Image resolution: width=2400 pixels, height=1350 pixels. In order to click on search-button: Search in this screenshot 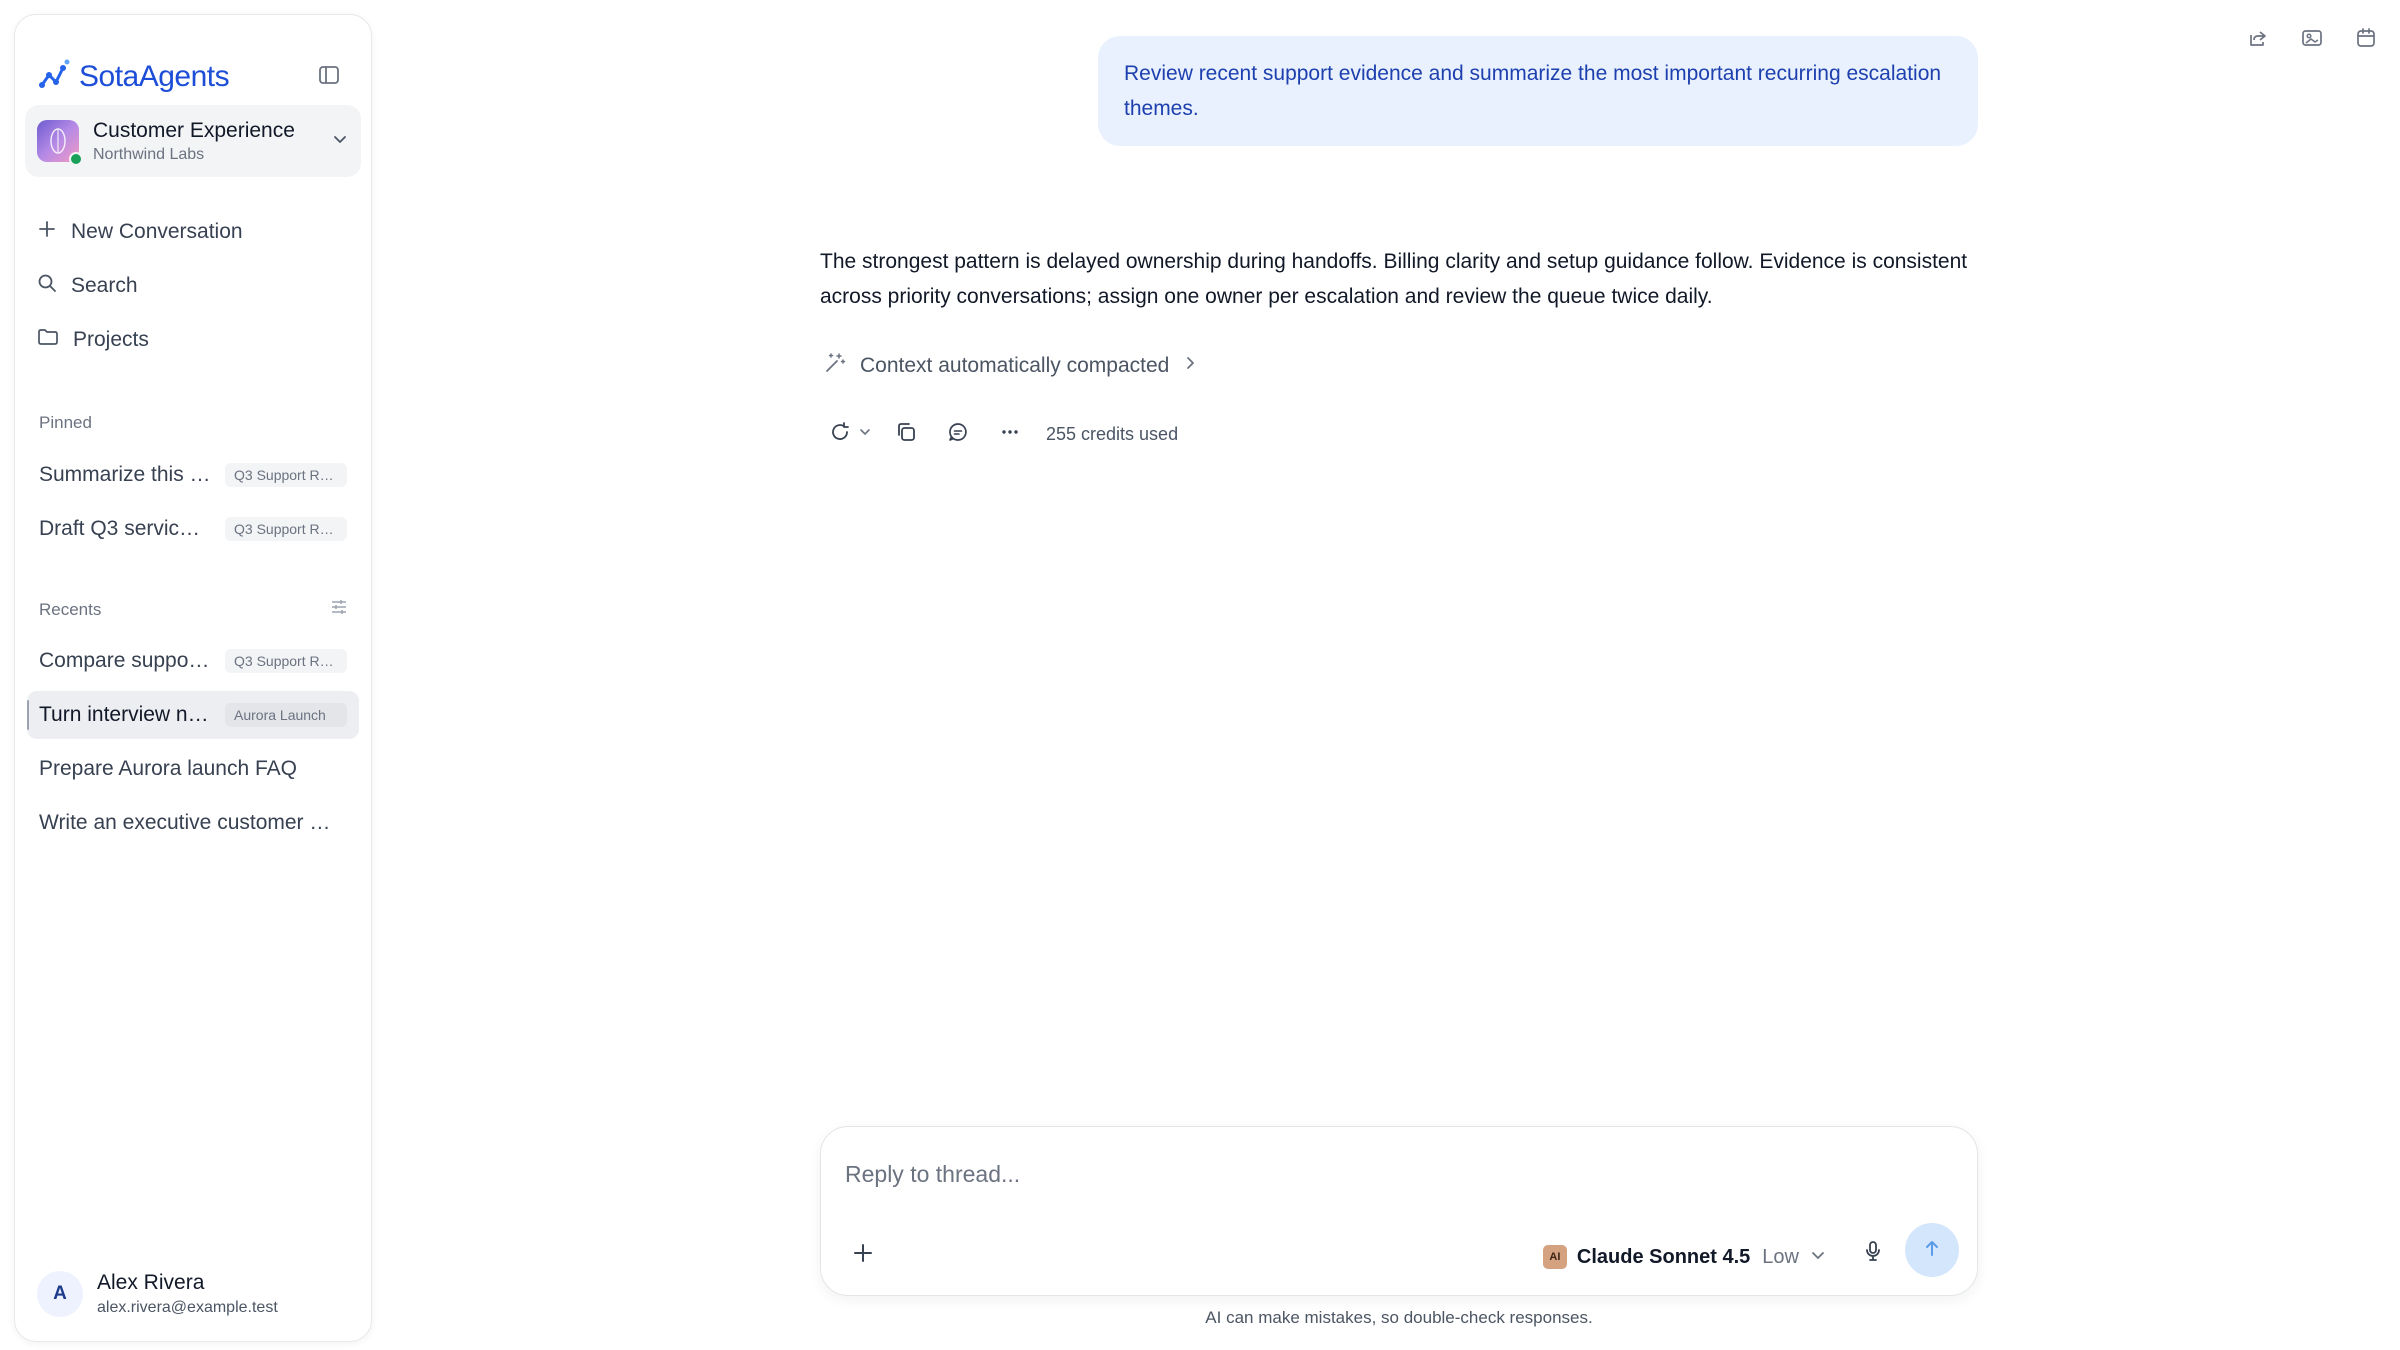, I will do `click(195, 286)`.